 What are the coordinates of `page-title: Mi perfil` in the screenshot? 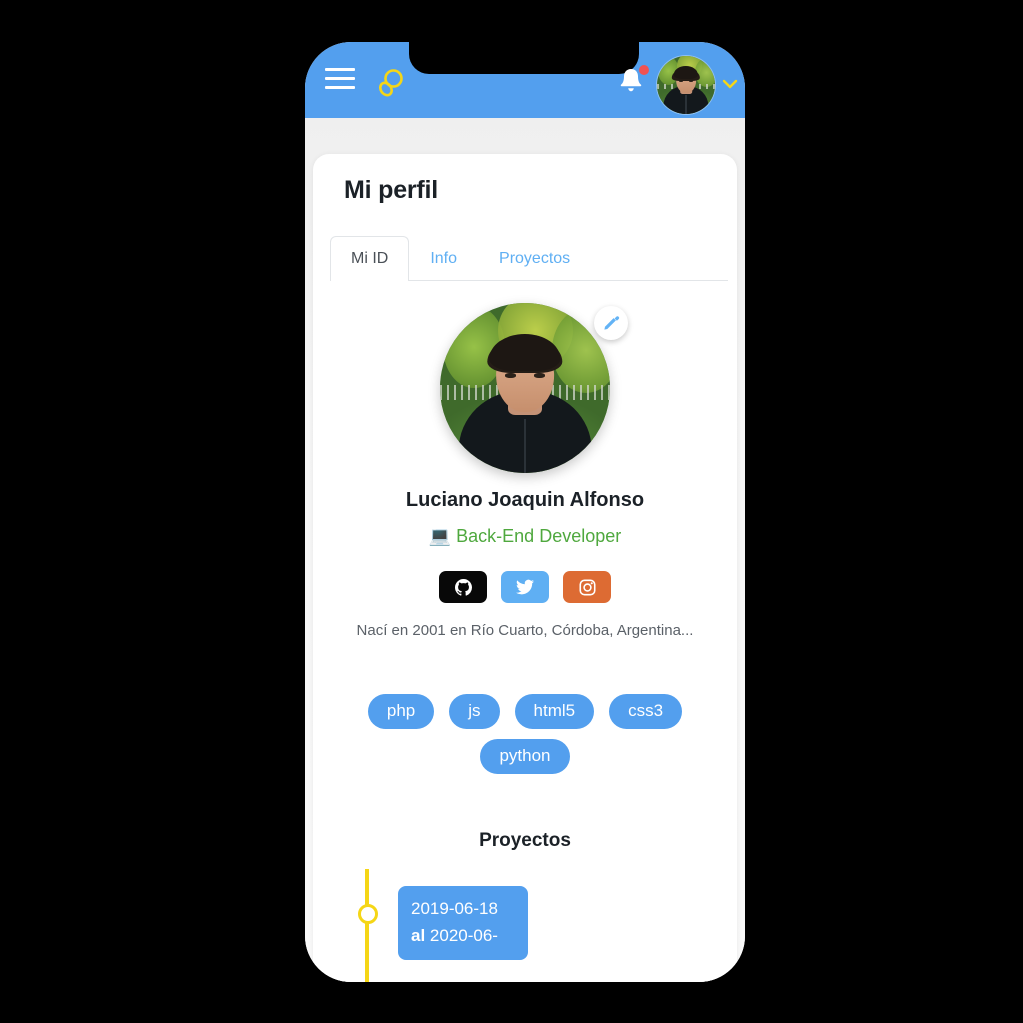 It's located at (391, 190).